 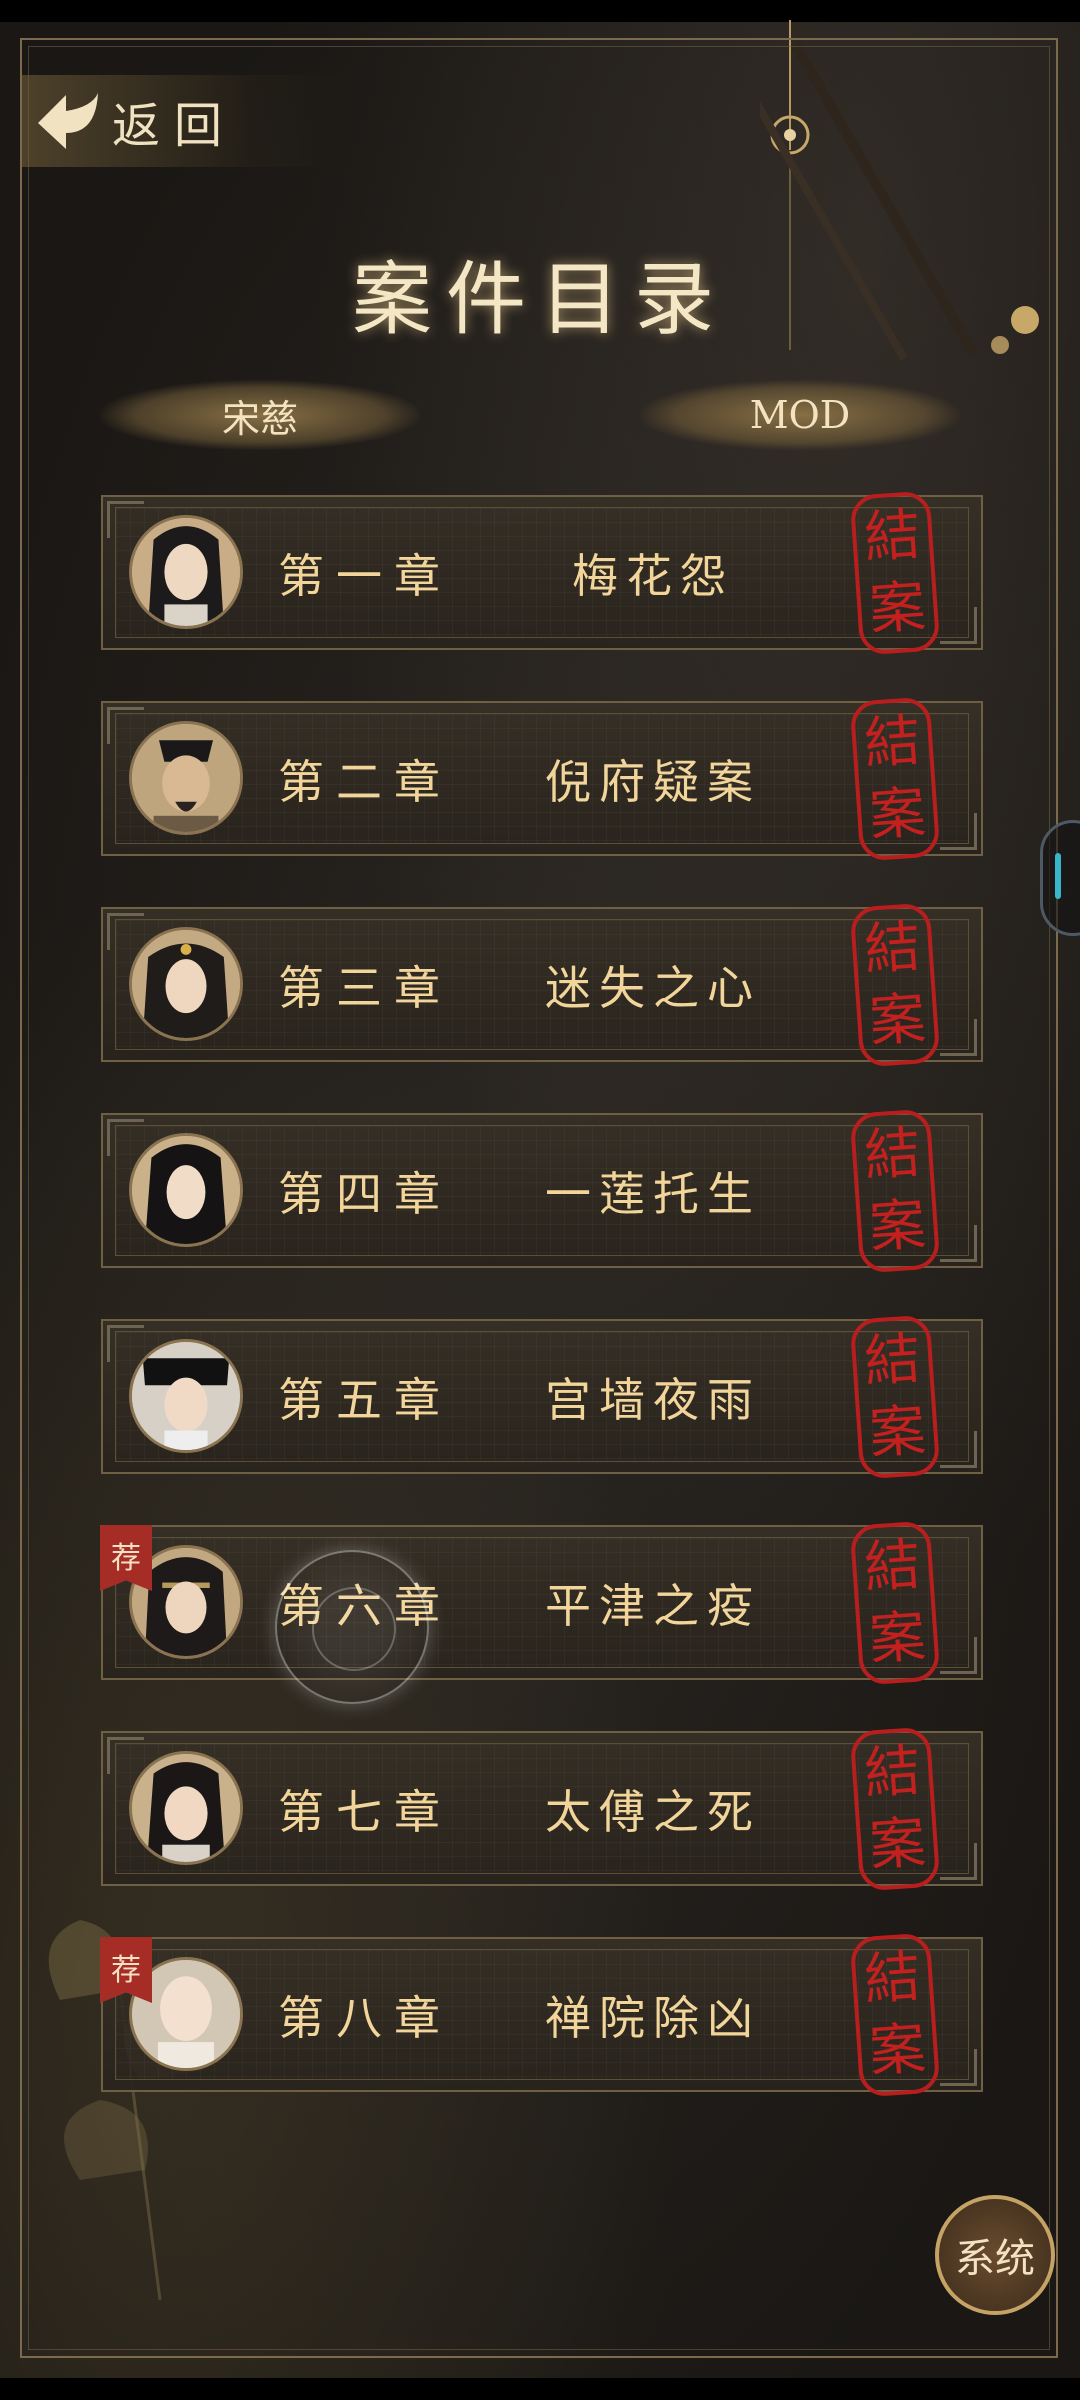 I want to click on chapter-number: 第四章, so click(x=365, y=1193).